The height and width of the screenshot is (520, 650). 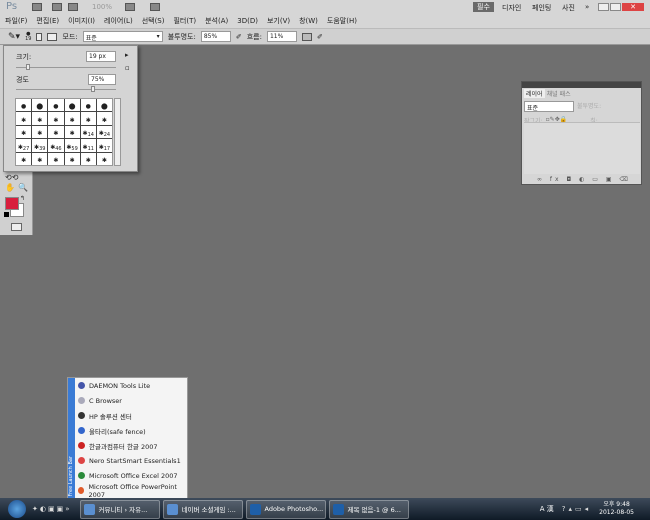 What do you see at coordinates (28, 67) in the screenshot?
I see `size-slider-thumb` at bounding box center [28, 67].